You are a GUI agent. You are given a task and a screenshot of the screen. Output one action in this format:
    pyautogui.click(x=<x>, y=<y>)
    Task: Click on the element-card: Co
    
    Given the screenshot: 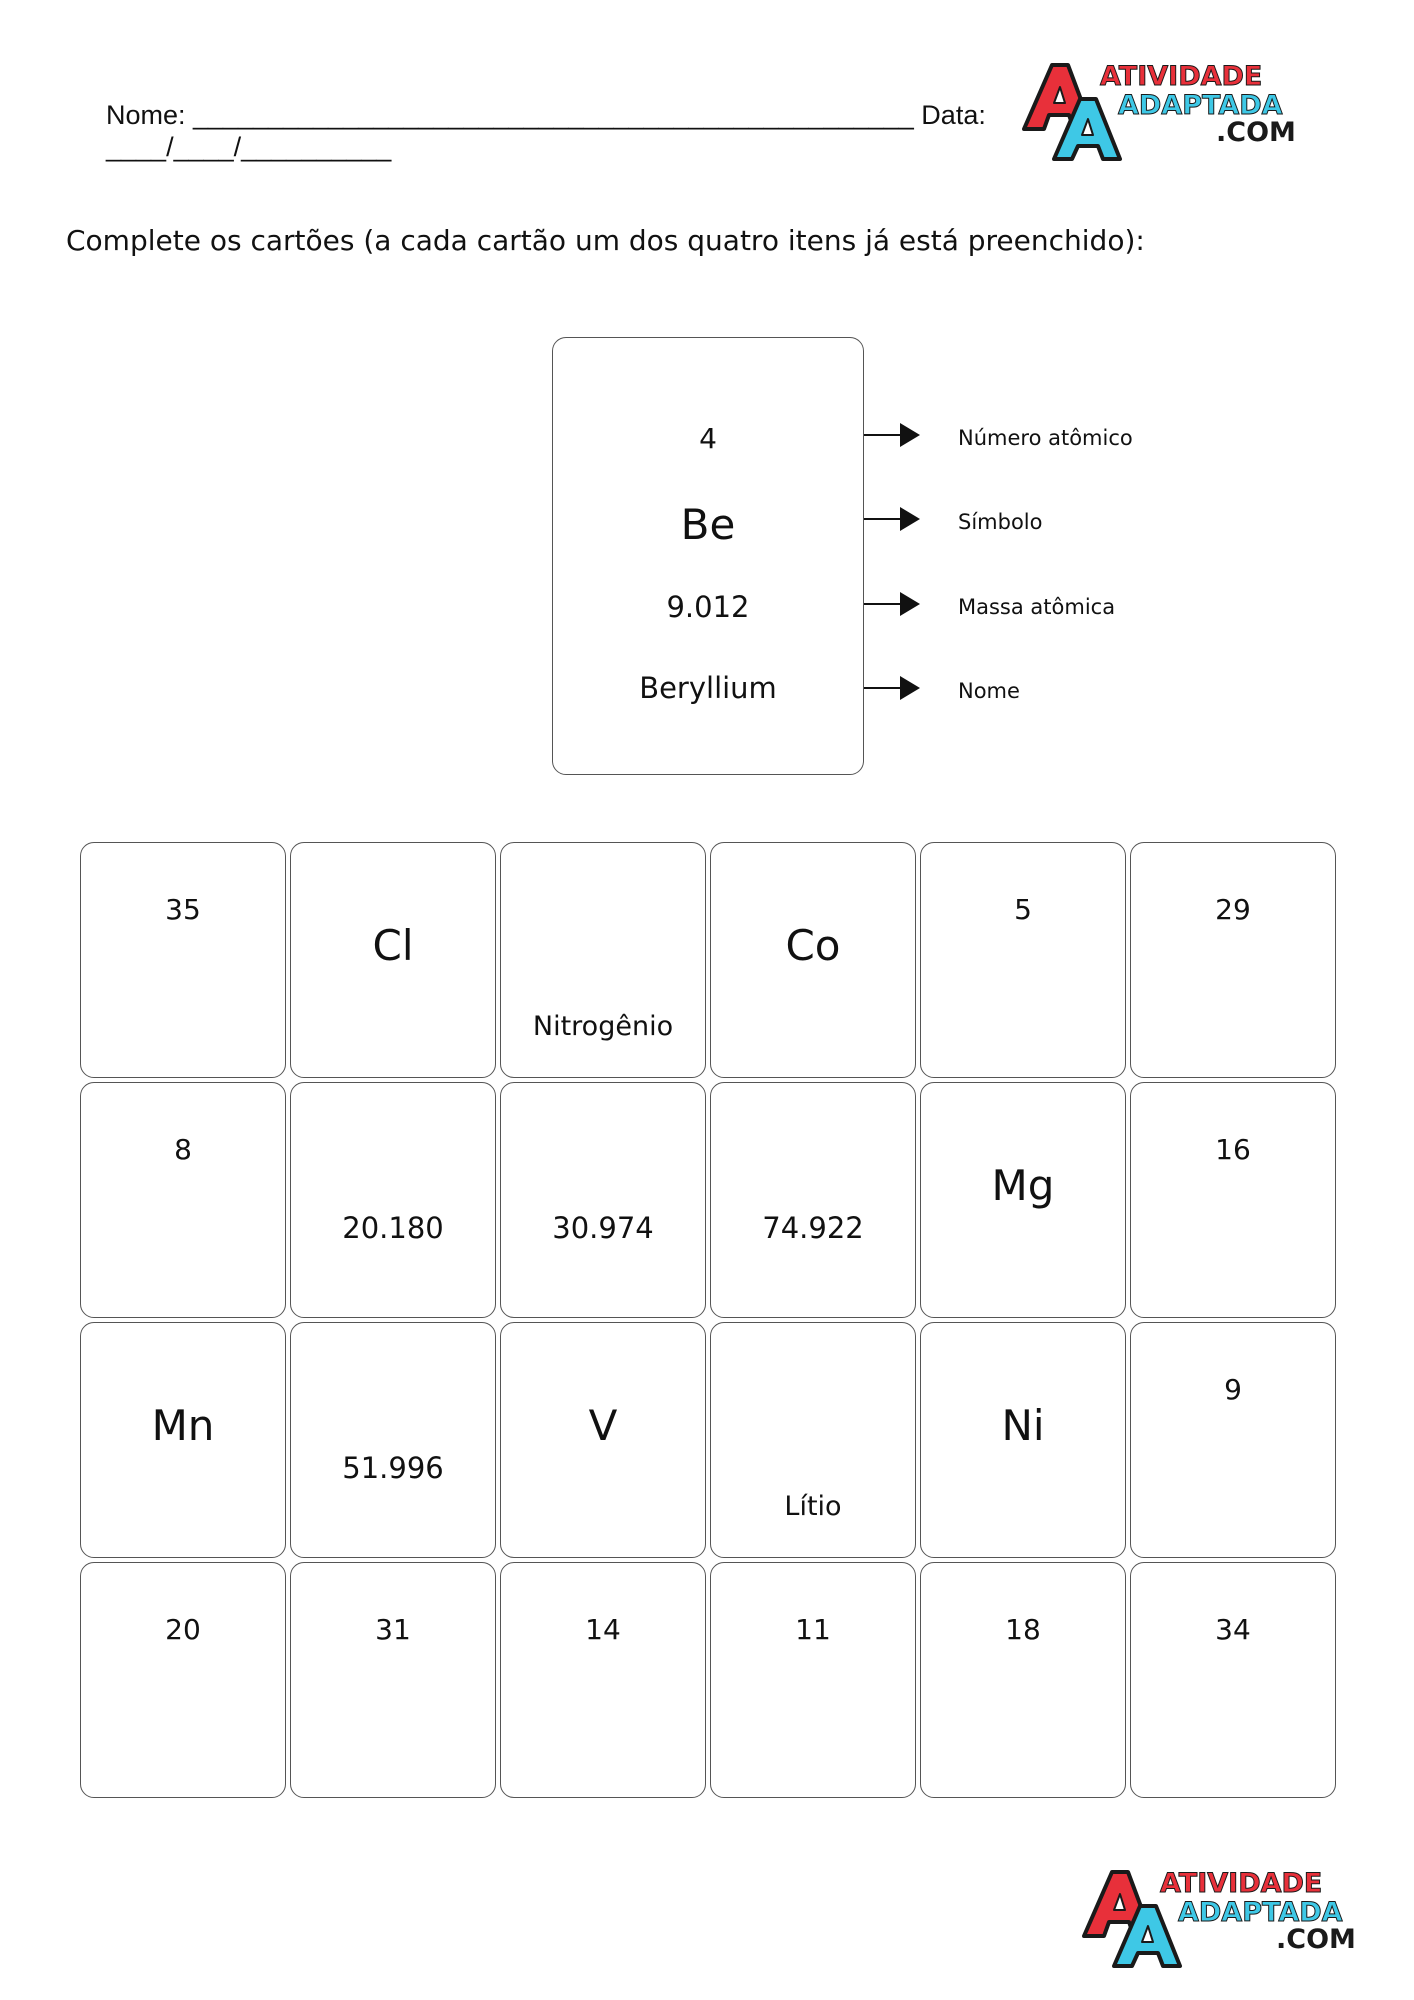 What is the action you would take?
    pyautogui.click(x=813, y=960)
    